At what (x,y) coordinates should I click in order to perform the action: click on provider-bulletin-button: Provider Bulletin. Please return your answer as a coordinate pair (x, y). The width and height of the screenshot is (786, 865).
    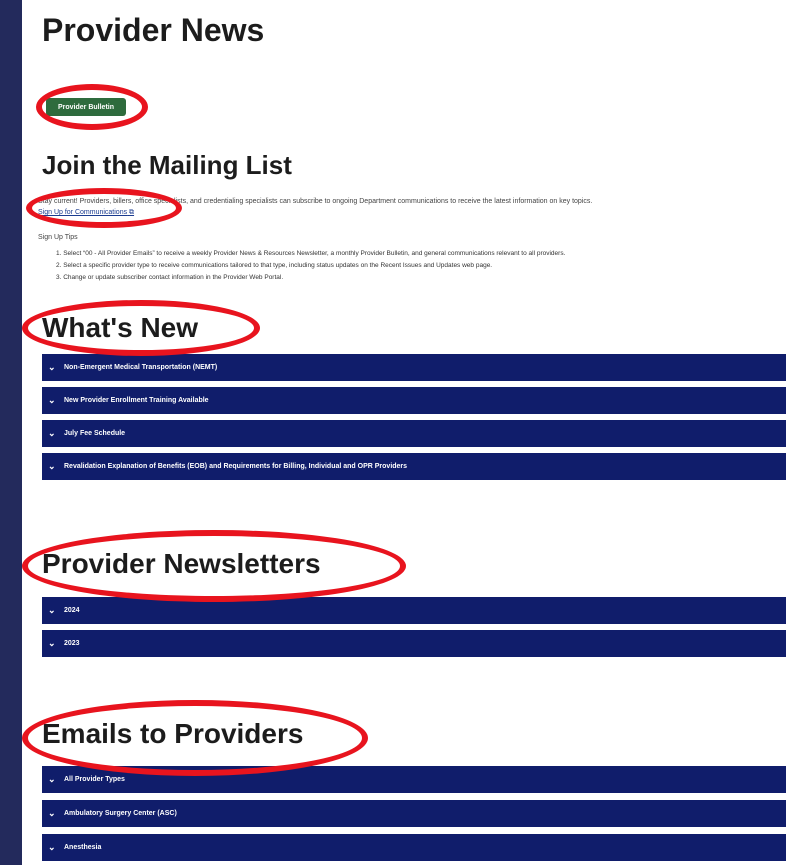
    Looking at the image, I should click on (86, 107).